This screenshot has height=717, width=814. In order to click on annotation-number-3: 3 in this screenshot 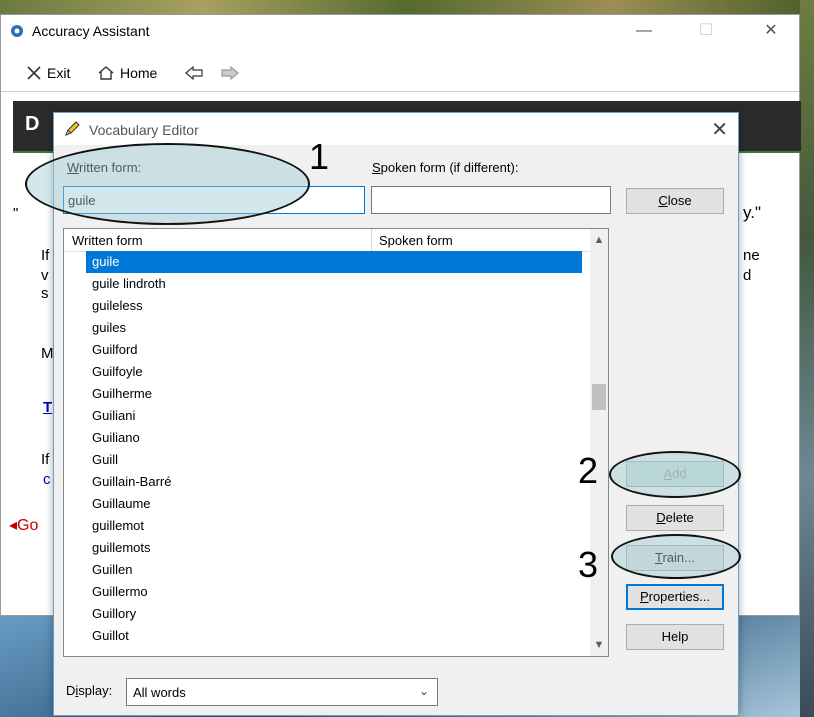, I will do `click(588, 564)`.